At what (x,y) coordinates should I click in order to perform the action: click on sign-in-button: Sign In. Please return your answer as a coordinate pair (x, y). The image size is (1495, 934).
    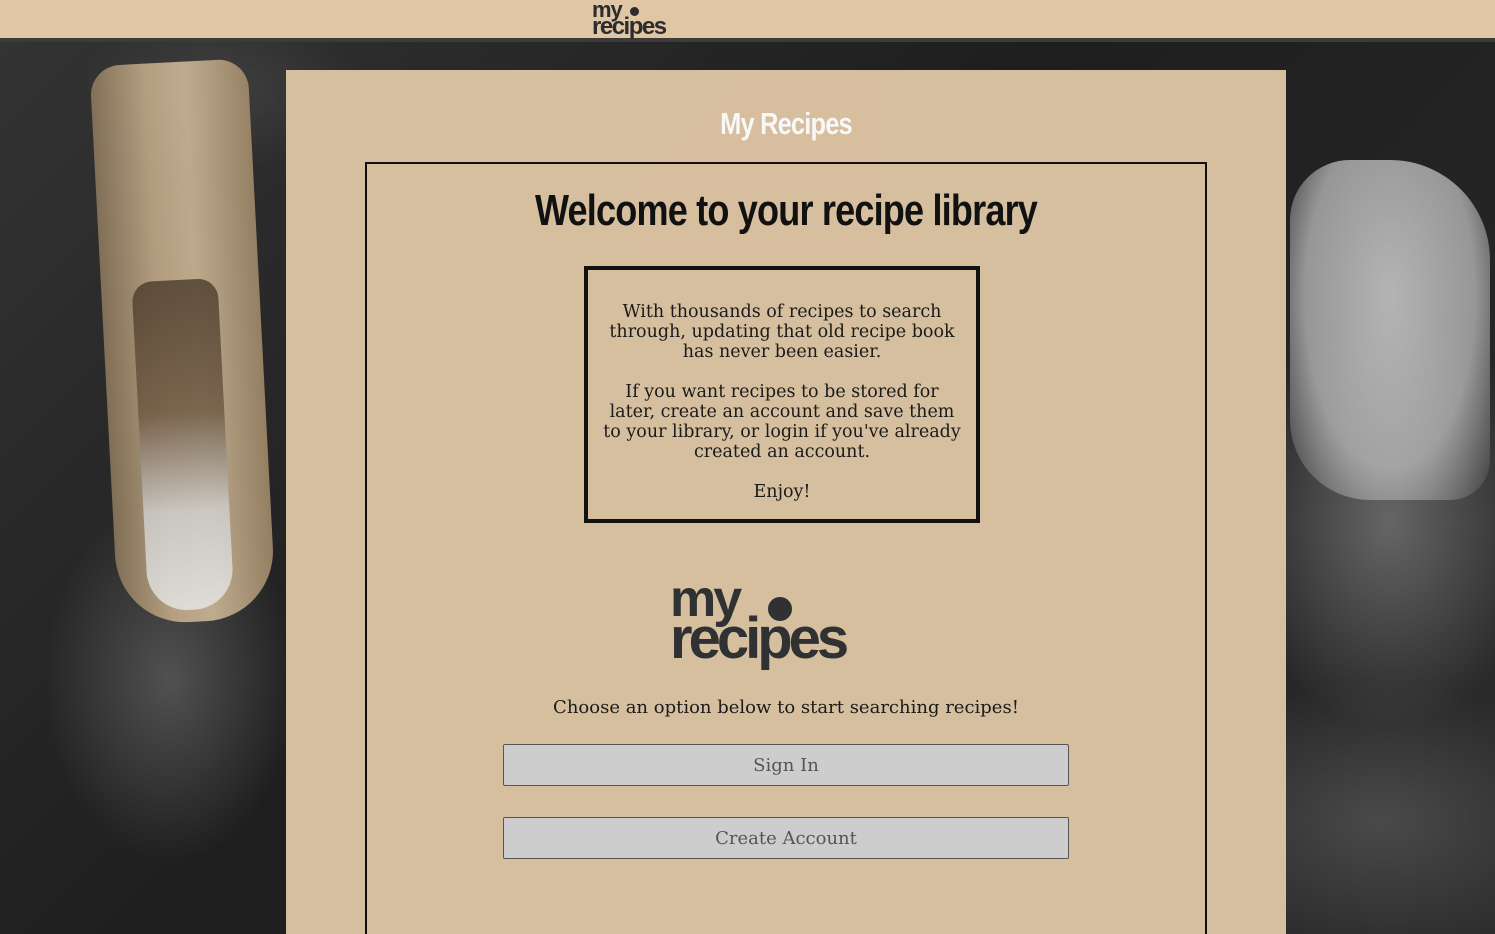
    Looking at the image, I should click on (786, 765).